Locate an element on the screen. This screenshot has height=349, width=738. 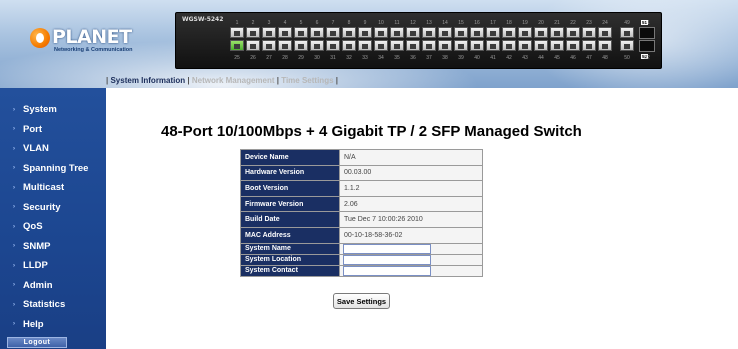
port-number-label: 37 is located at coordinates (429, 58).